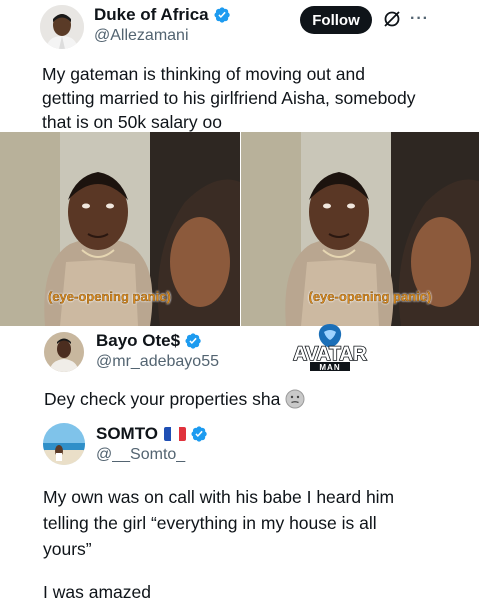 The image size is (479, 600). I want to click on more-options-icon: ···, so click(419, 19).